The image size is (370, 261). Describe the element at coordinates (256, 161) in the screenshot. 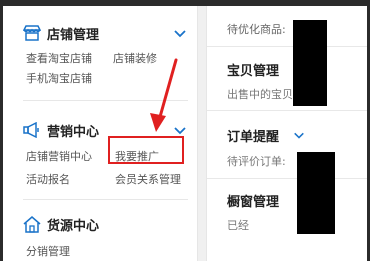

I see `pending-review-orders-label: 待评价订单:` at that location.